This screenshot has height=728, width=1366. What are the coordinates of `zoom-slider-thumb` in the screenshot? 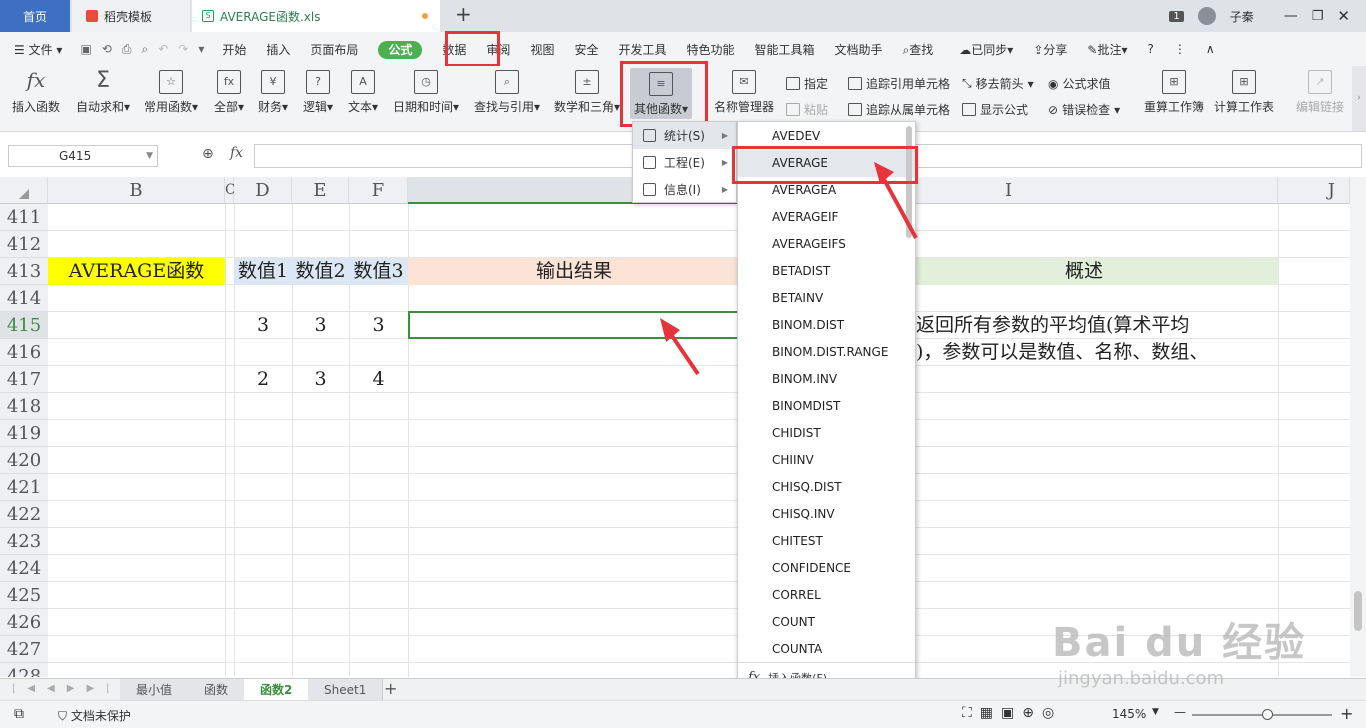 It's located at (1267, 714).